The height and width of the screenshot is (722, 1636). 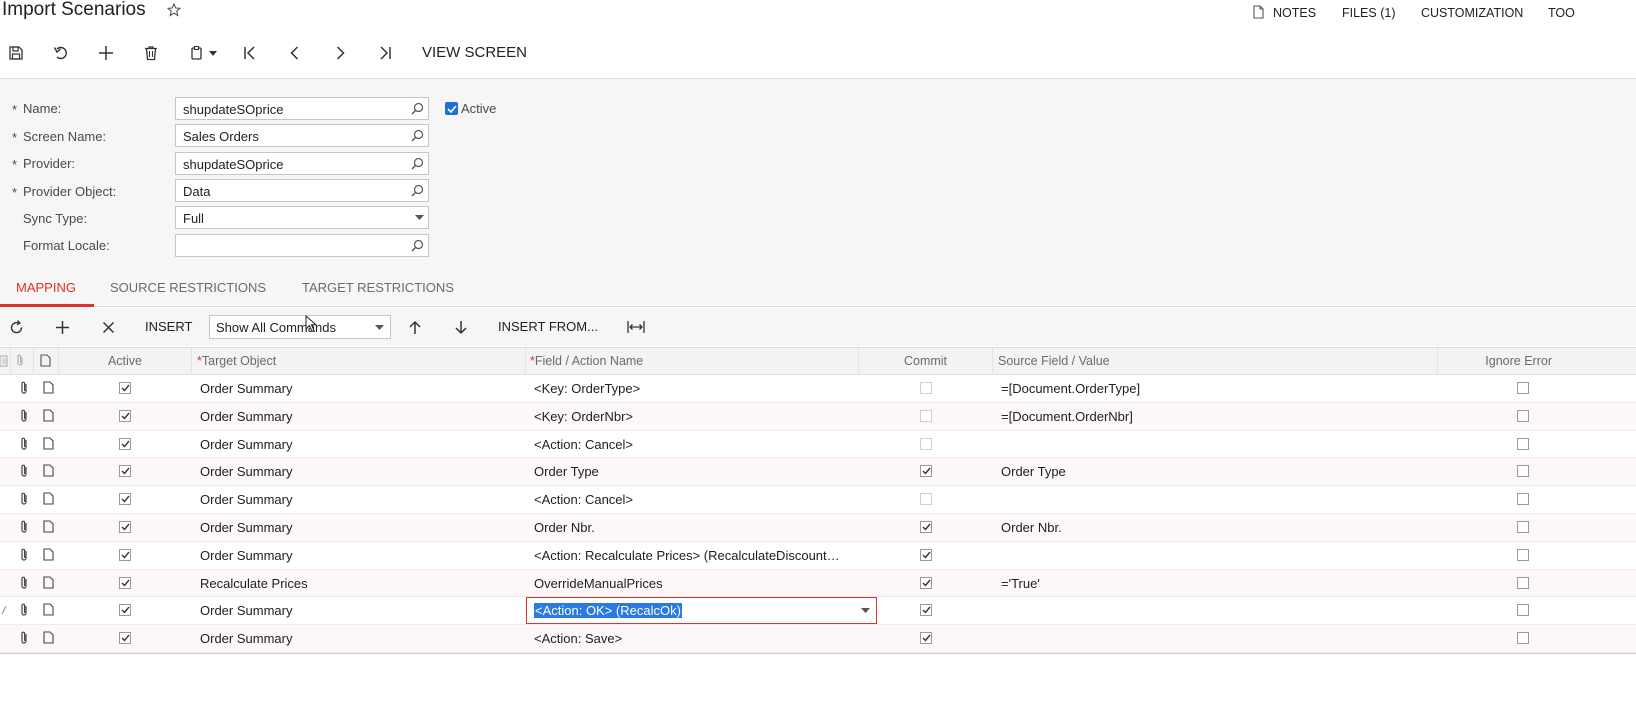 What do you see at coordinates (359, 361) in the screenshot?
I see `col-header-target-object: *Target Object` at bounding box center [359, 361].